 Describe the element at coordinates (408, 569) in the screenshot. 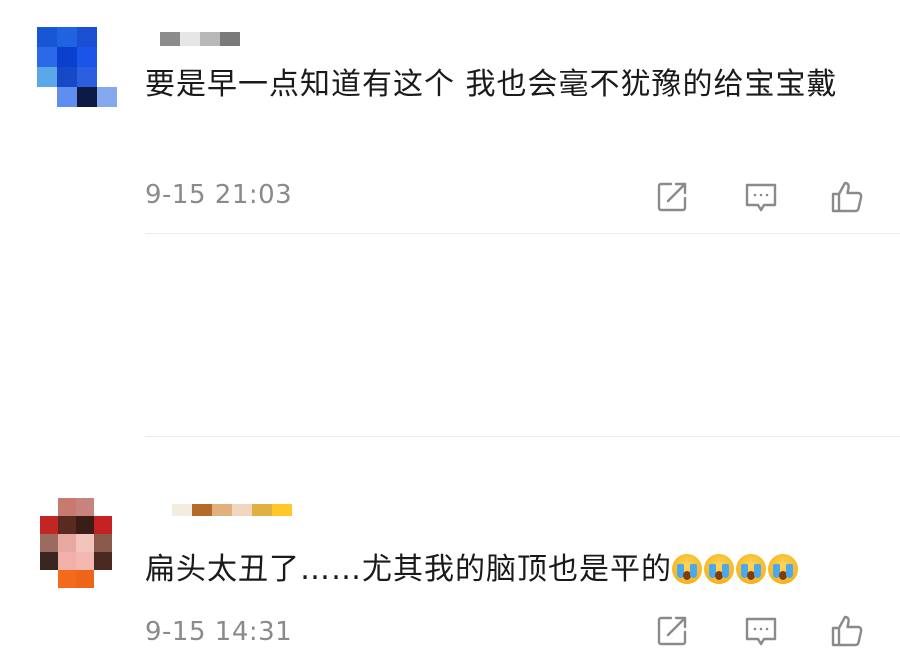

I see `comment-text-body: 扁头太丑了……尤其我的脑顶也是平的` at that location.